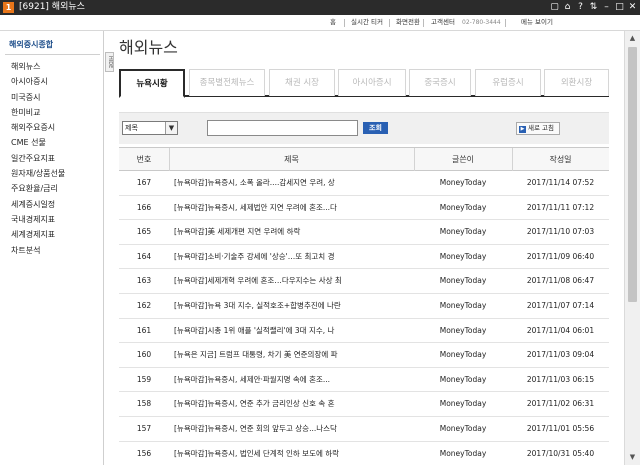  I want to click on screen-switch-link: 화면전환, so click(408, 22).